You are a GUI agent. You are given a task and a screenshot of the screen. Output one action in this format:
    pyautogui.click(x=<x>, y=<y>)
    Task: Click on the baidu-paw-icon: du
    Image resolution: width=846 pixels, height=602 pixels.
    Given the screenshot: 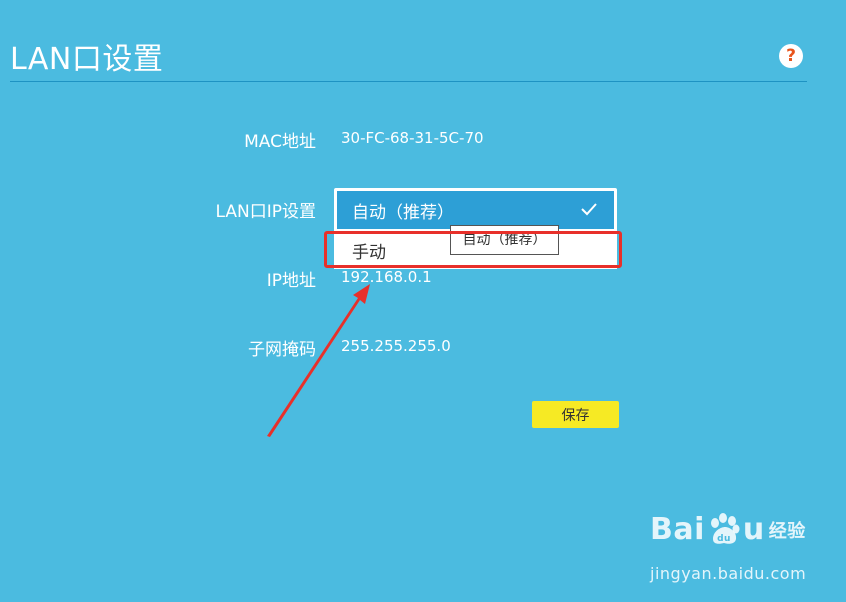 What is the action you would take?
    pyautogui.click(x=725, y=528)
    